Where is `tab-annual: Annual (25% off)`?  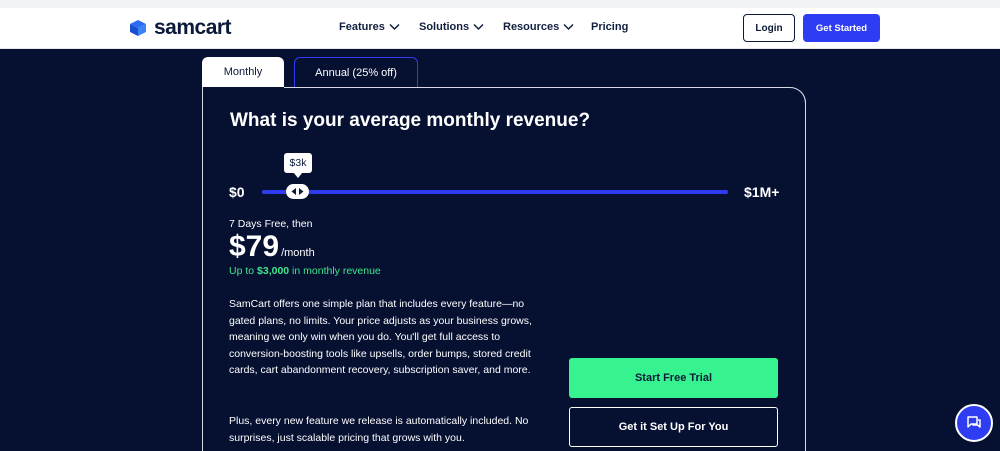 tab-annual: Annual (25% off) is located at coordinates (356, 72).